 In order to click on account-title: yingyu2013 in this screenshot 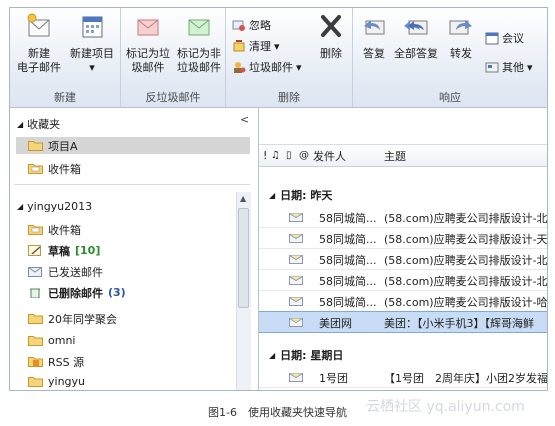, I will do `click(60, 206)`.